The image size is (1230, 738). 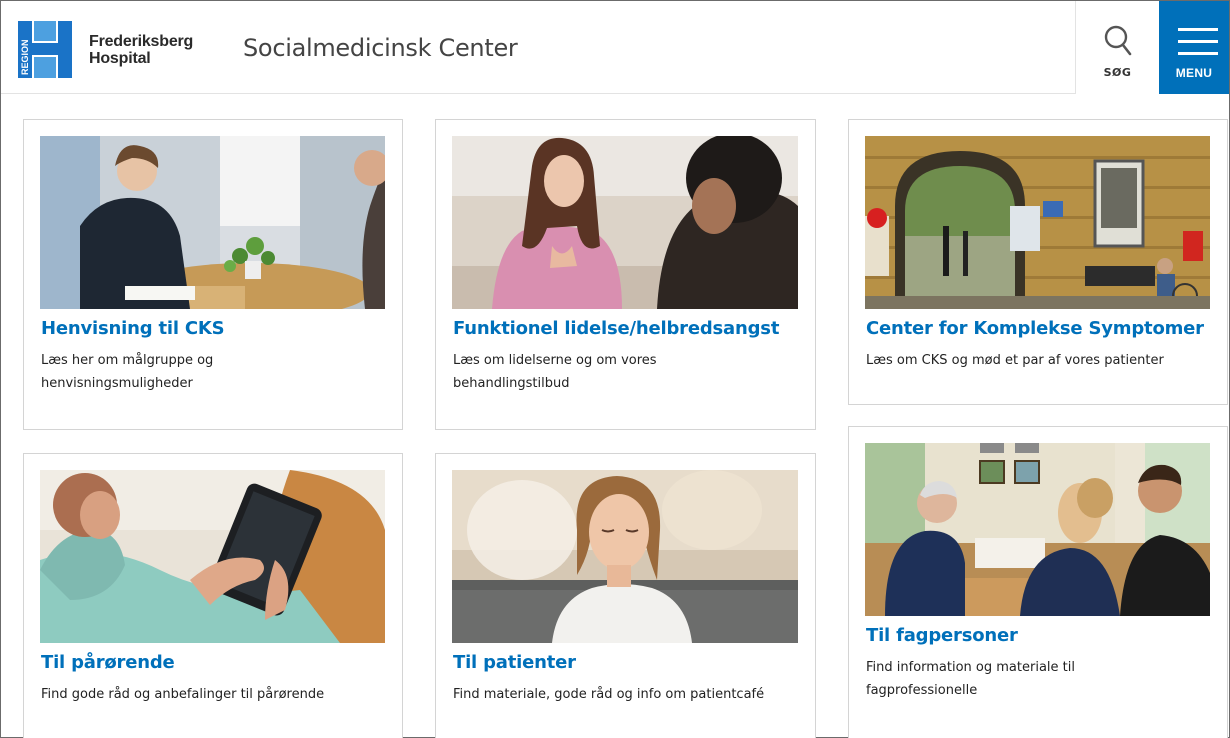 I want to click on card-description-line: behandlingstilbud, so click(x=511, y=383).